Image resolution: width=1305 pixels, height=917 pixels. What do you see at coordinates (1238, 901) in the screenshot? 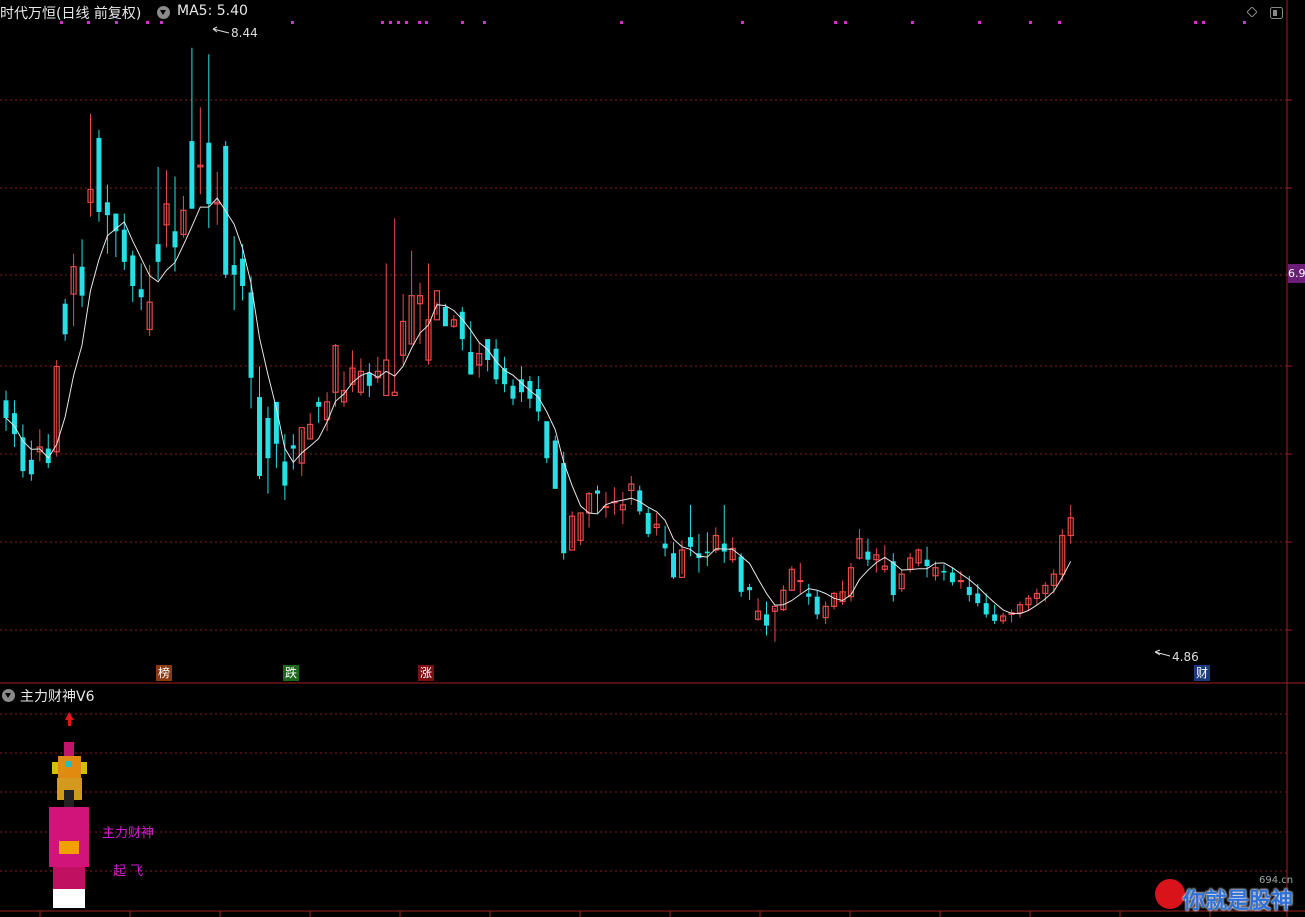
I see `watermark-text: 你就是股神` at bounding box center [1238, 901].